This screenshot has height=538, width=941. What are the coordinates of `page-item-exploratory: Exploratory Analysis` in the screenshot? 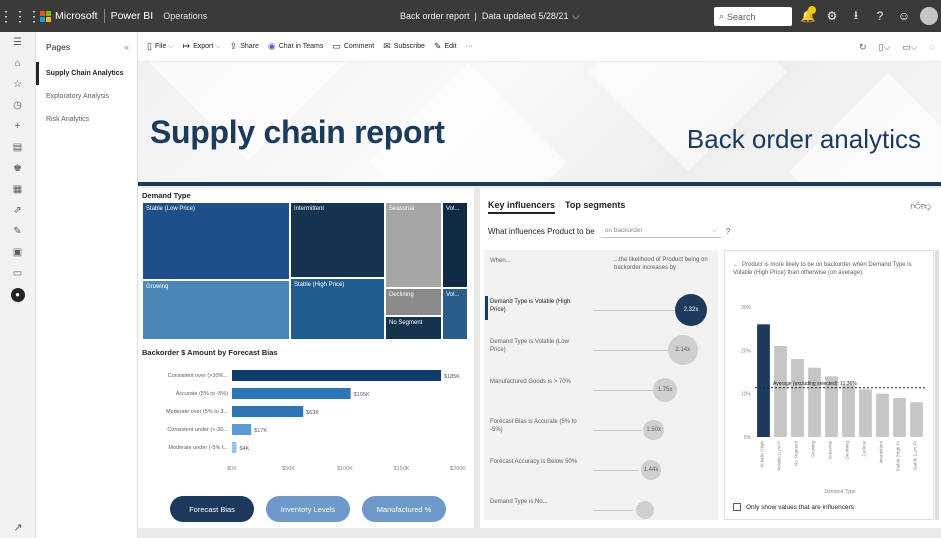 It's located at (86, 96).